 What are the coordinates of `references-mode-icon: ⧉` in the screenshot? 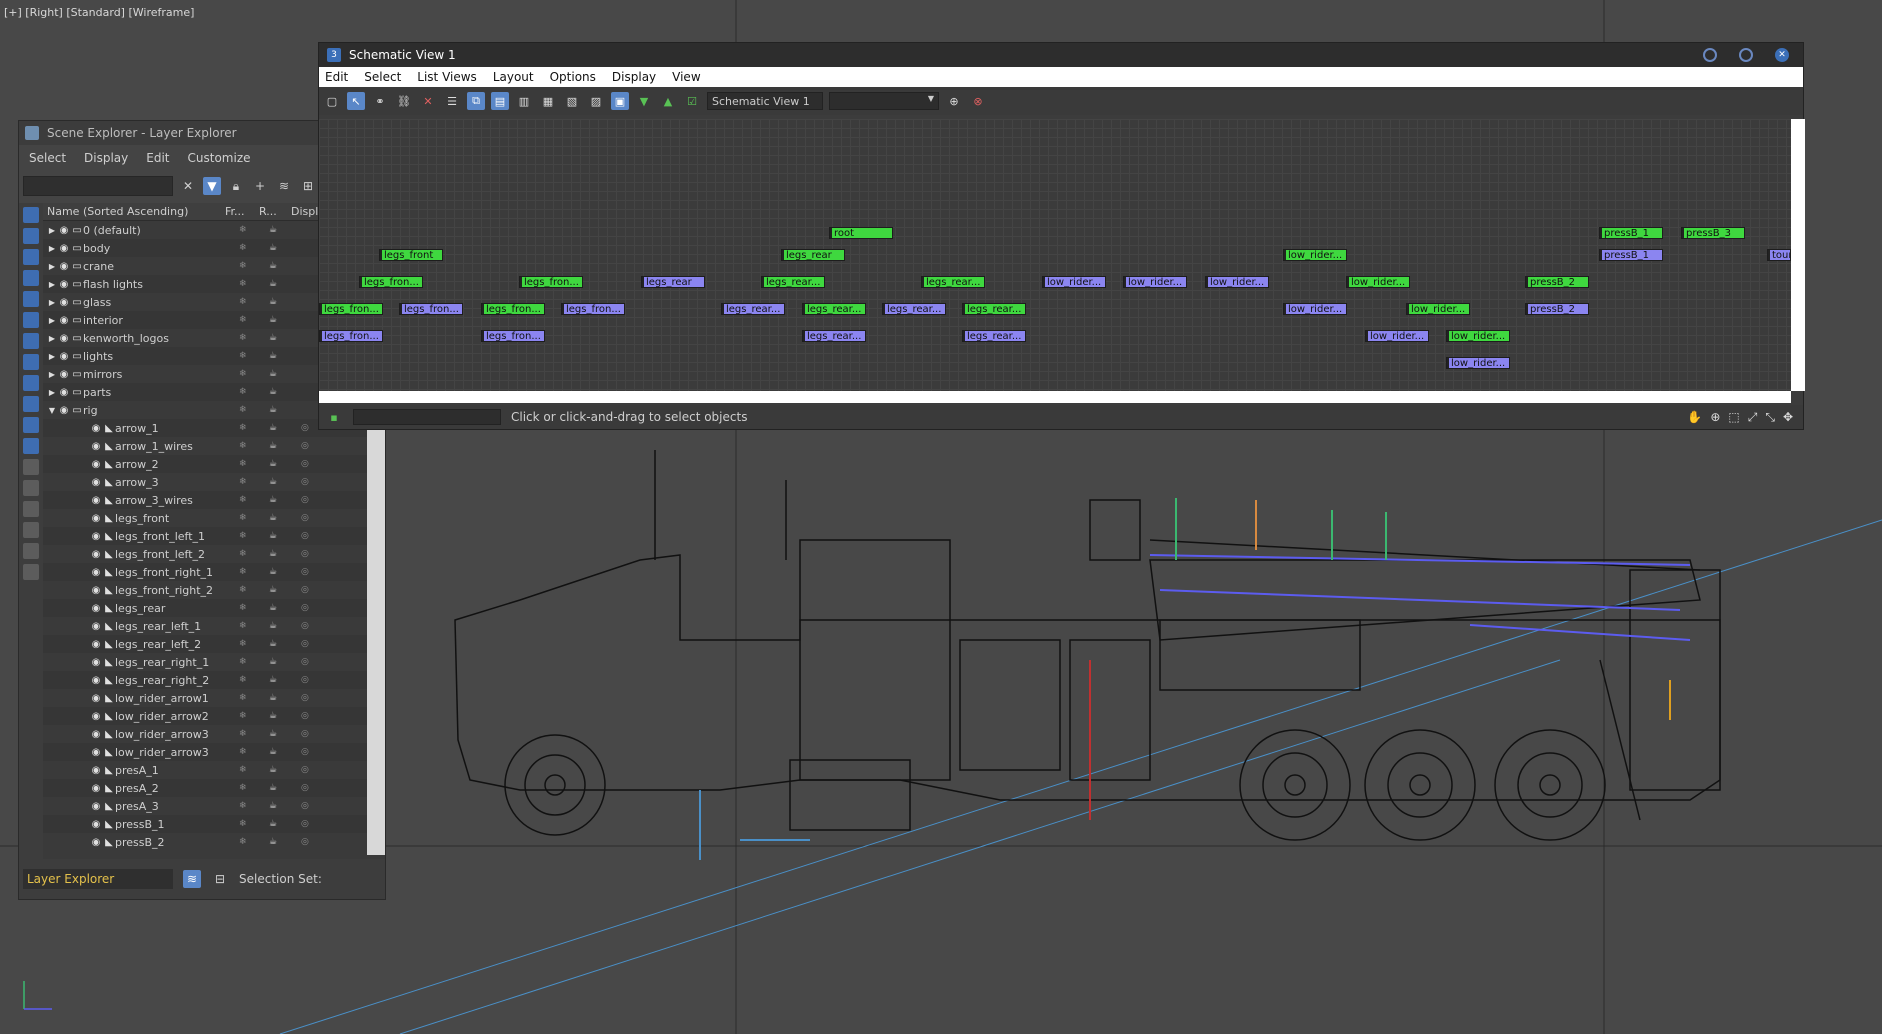 It's located at (476, 101).